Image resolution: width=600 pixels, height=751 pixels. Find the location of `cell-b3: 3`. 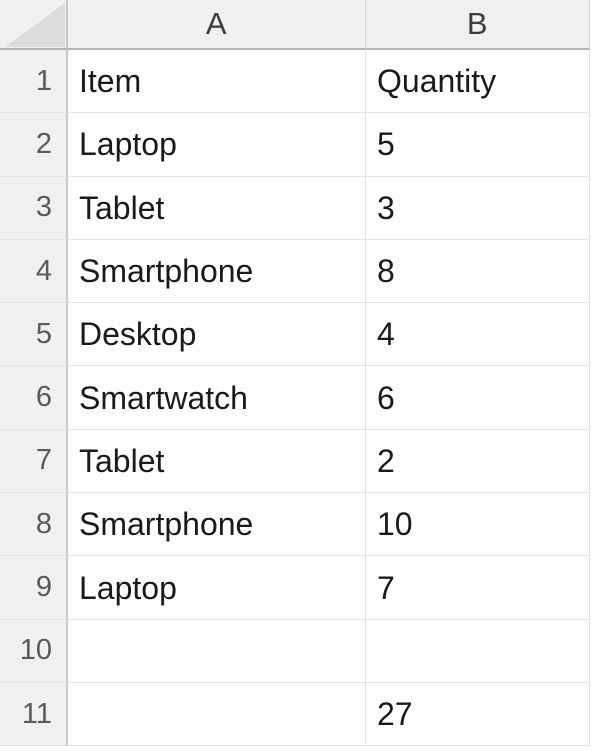

cell-b3: 3 is located at coordinates (478, 208).